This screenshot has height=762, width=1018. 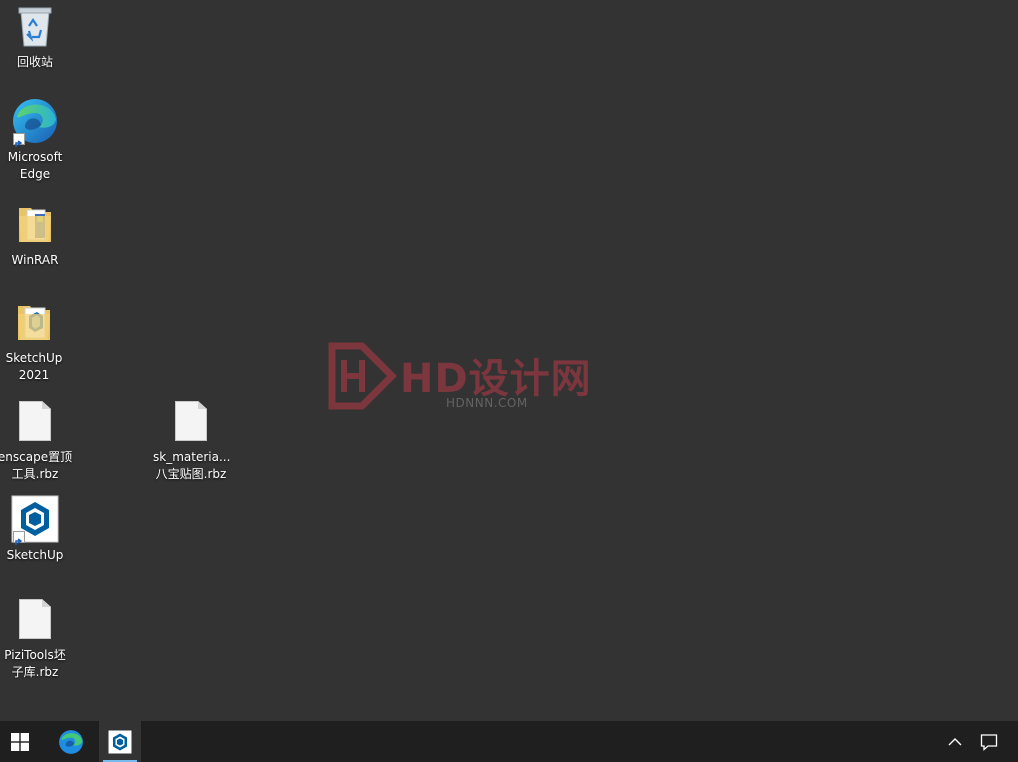 I want to click on windows-start-icon, so click(x=20, y=741).